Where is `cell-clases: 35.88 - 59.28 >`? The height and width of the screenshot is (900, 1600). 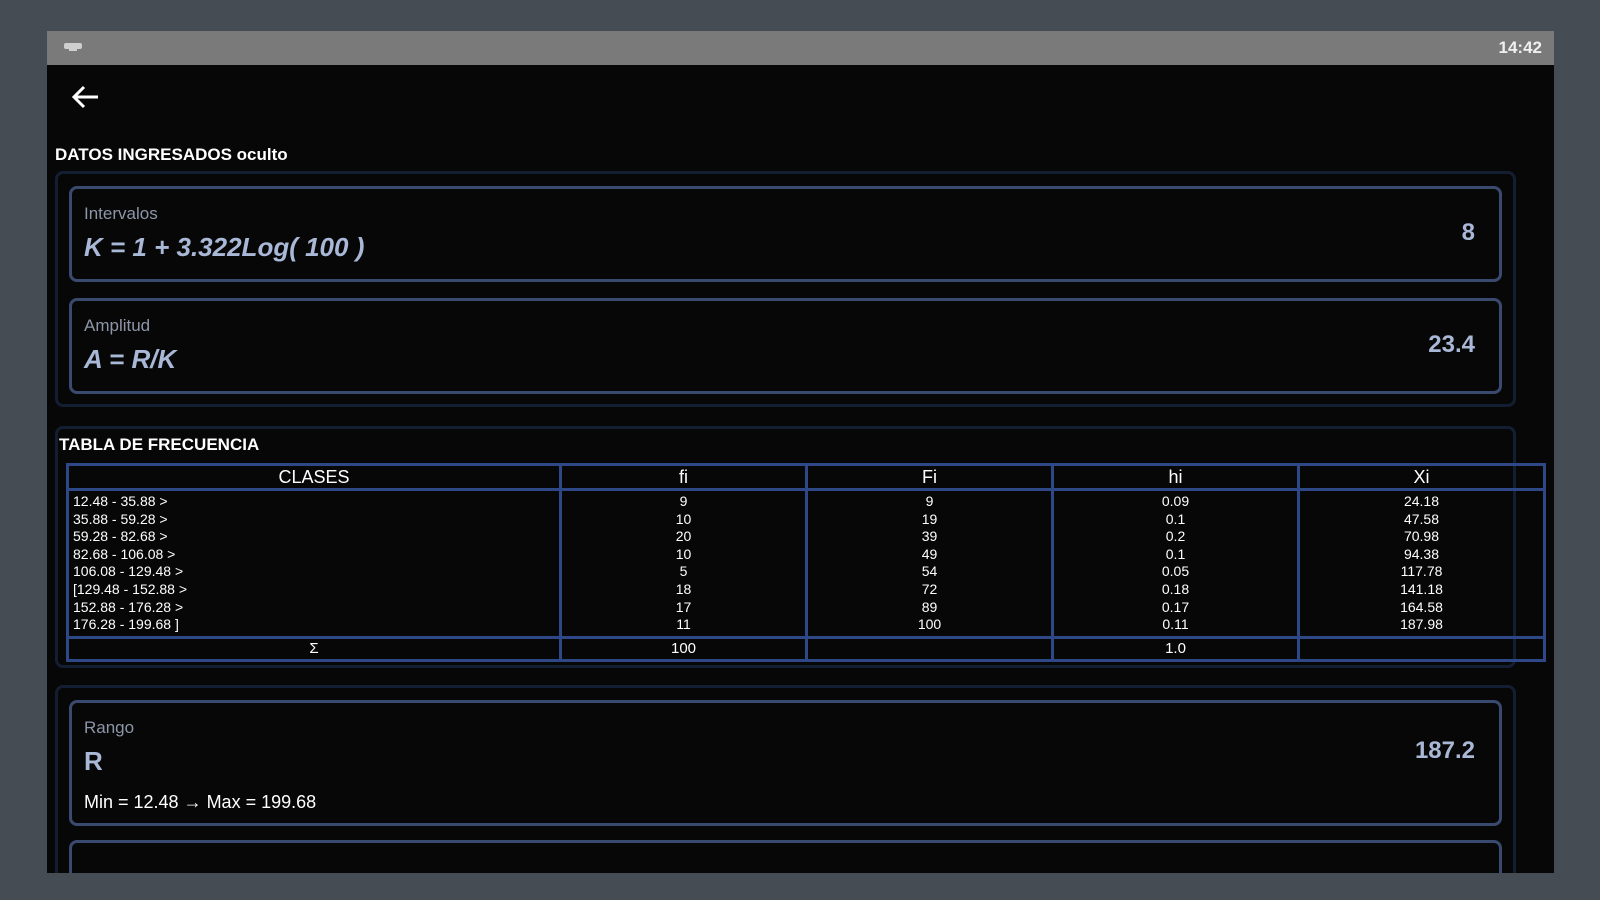 cell-clases: 35.88 - 59.28 > is located at coordinates (120, 518).